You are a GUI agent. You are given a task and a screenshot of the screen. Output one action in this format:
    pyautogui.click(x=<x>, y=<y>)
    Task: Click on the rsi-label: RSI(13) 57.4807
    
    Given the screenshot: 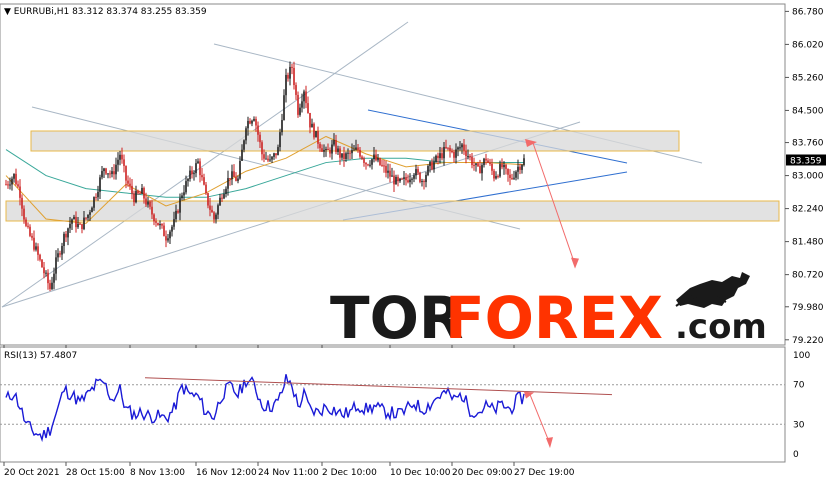 What is the action you would take?
    pyautogui.click(x=40, y=356)
    